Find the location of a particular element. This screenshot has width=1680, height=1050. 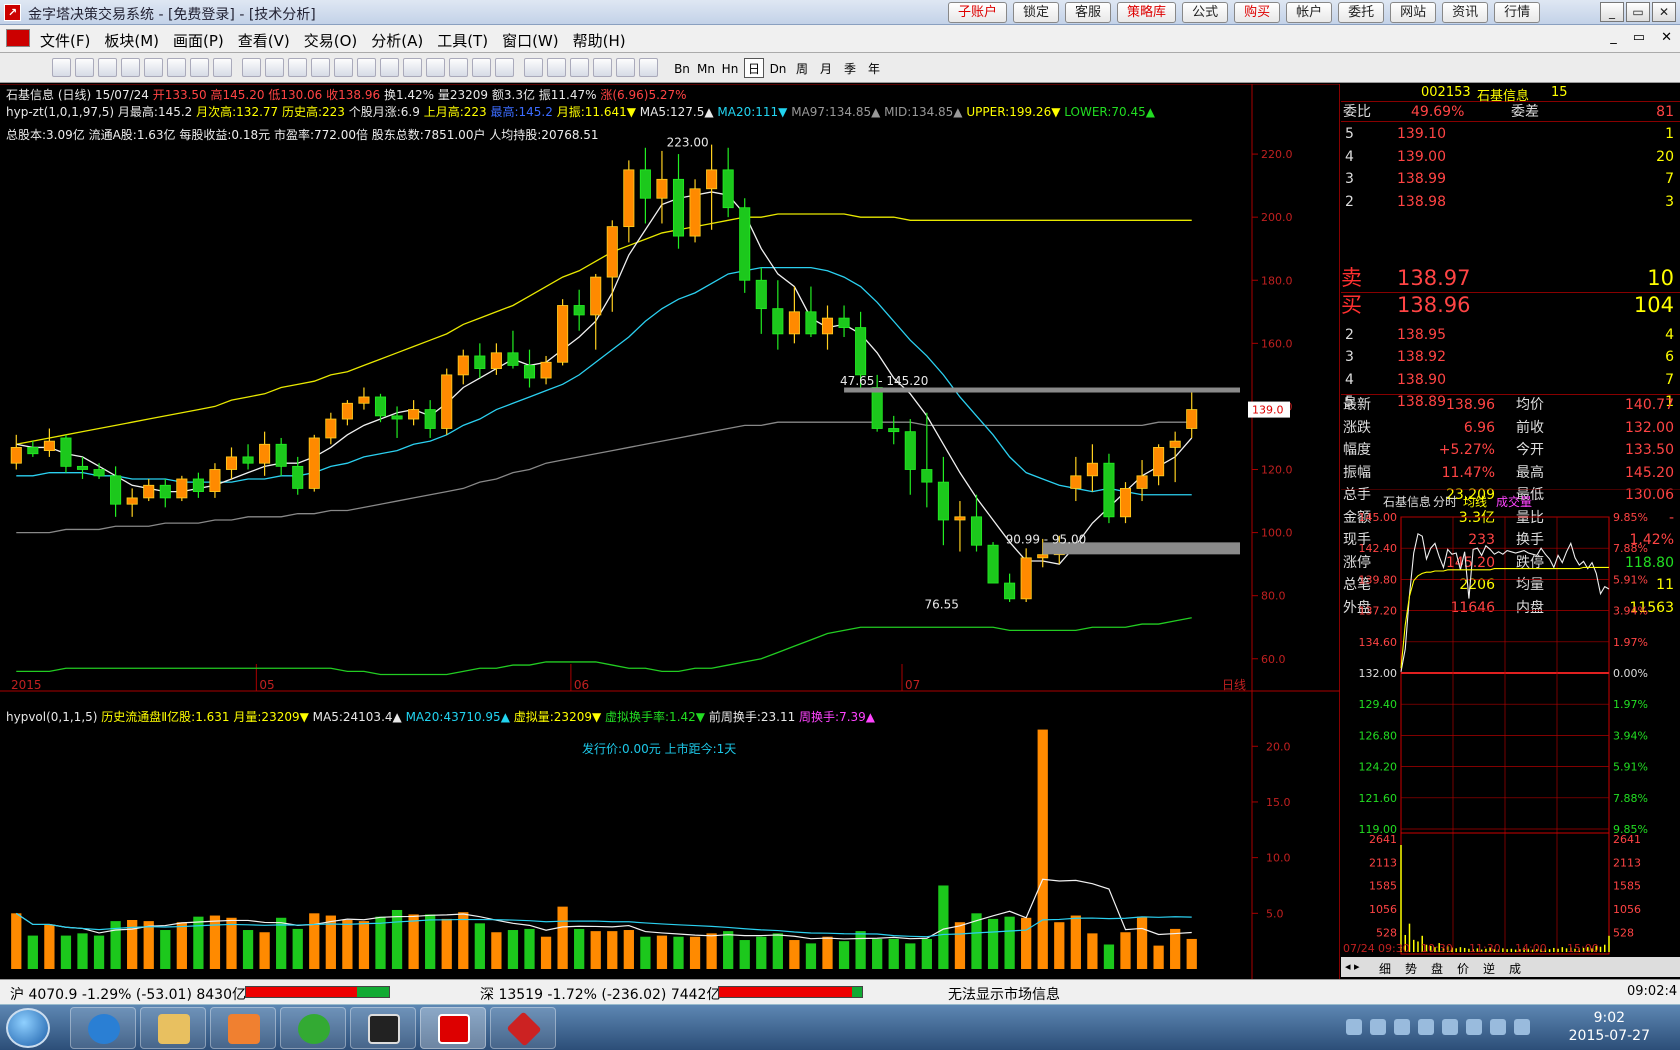

title-button: 客服 is located at coordinates (1088, 12).